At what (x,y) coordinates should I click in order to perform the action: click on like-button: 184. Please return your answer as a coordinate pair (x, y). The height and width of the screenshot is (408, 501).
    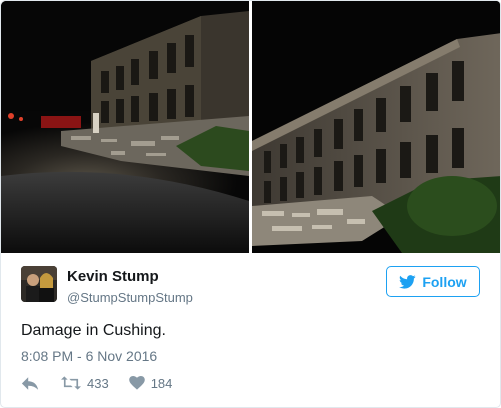
    Looking at the image, I should click on (150, 383).